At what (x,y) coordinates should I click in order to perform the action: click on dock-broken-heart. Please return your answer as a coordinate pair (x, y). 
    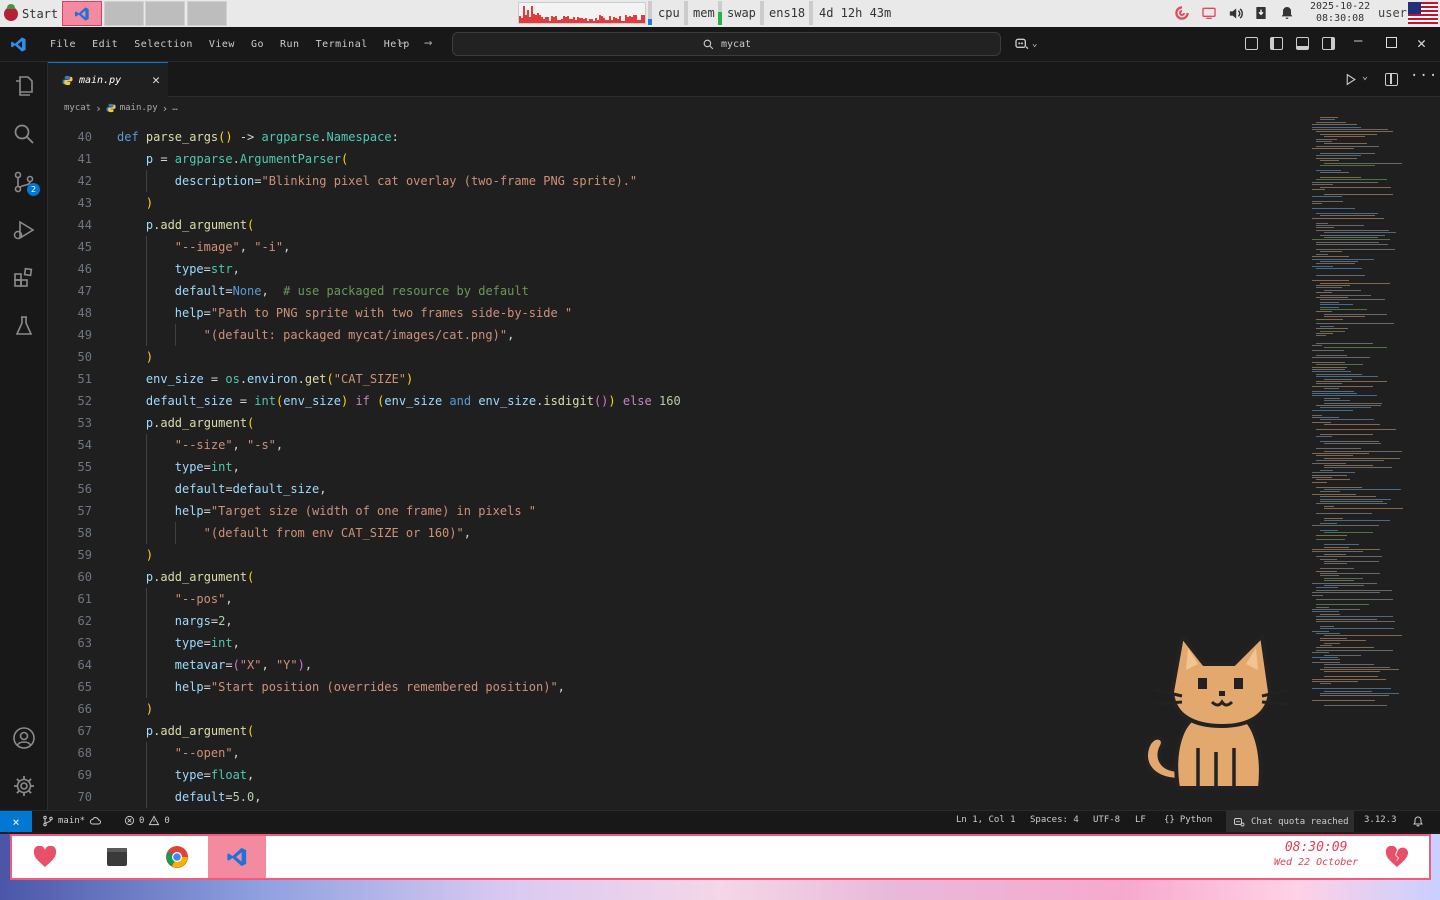
    Looking at the image, I should click on (1397, 857).